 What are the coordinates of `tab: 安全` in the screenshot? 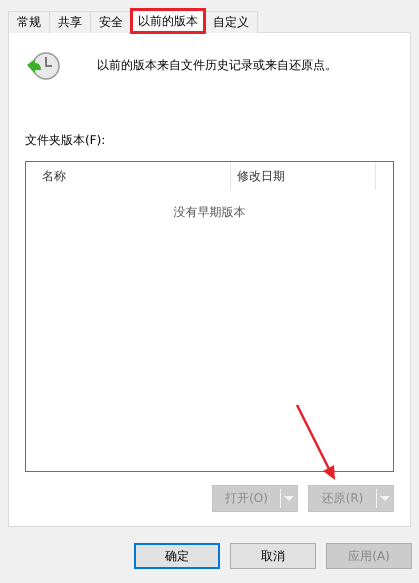 It's located at (111, 22).